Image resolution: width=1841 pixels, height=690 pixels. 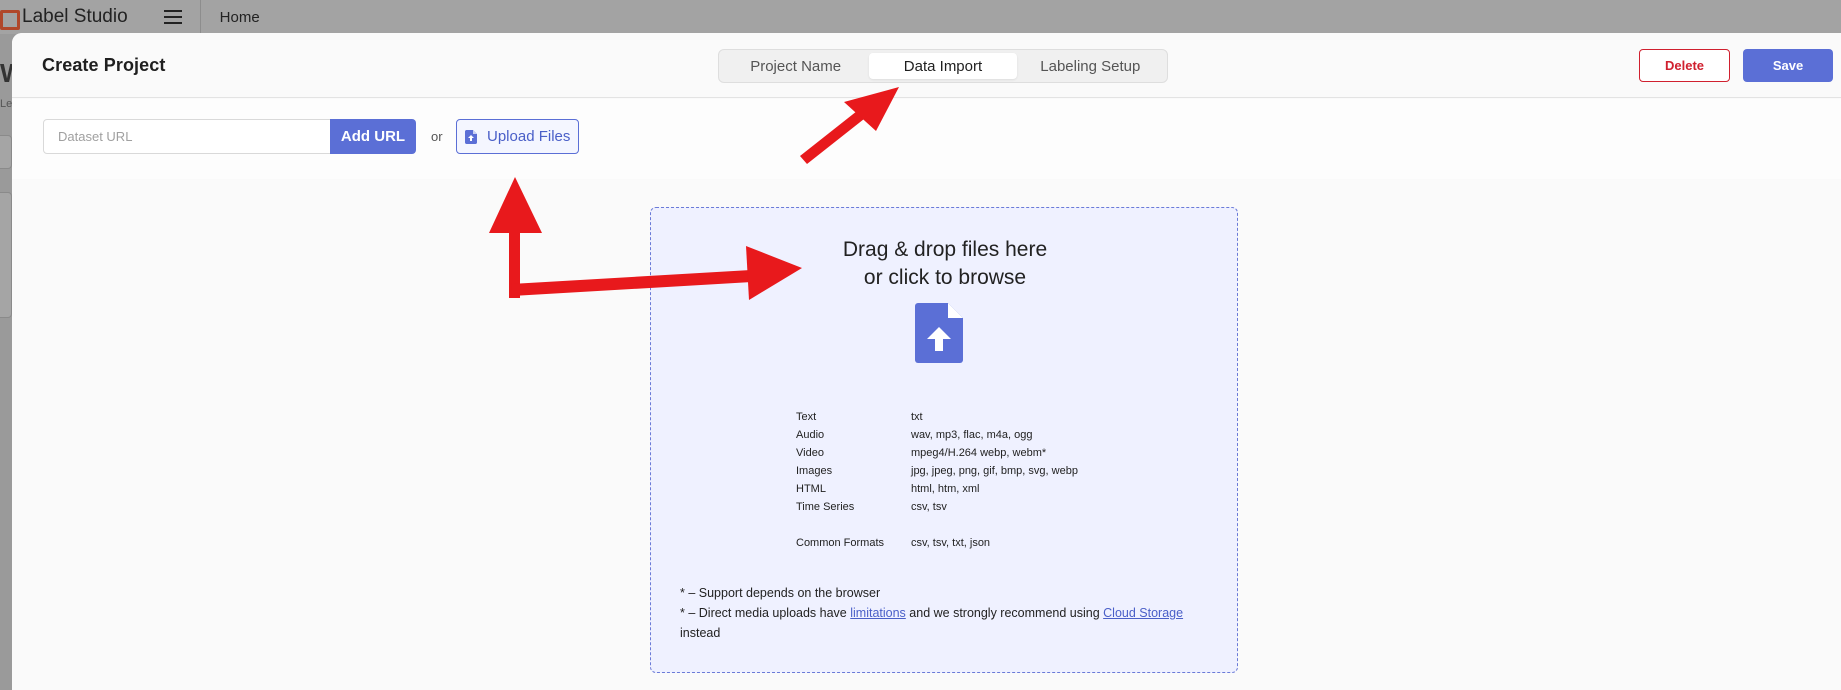 I want to click on save-button: Save, so click(x=1788, y=65).